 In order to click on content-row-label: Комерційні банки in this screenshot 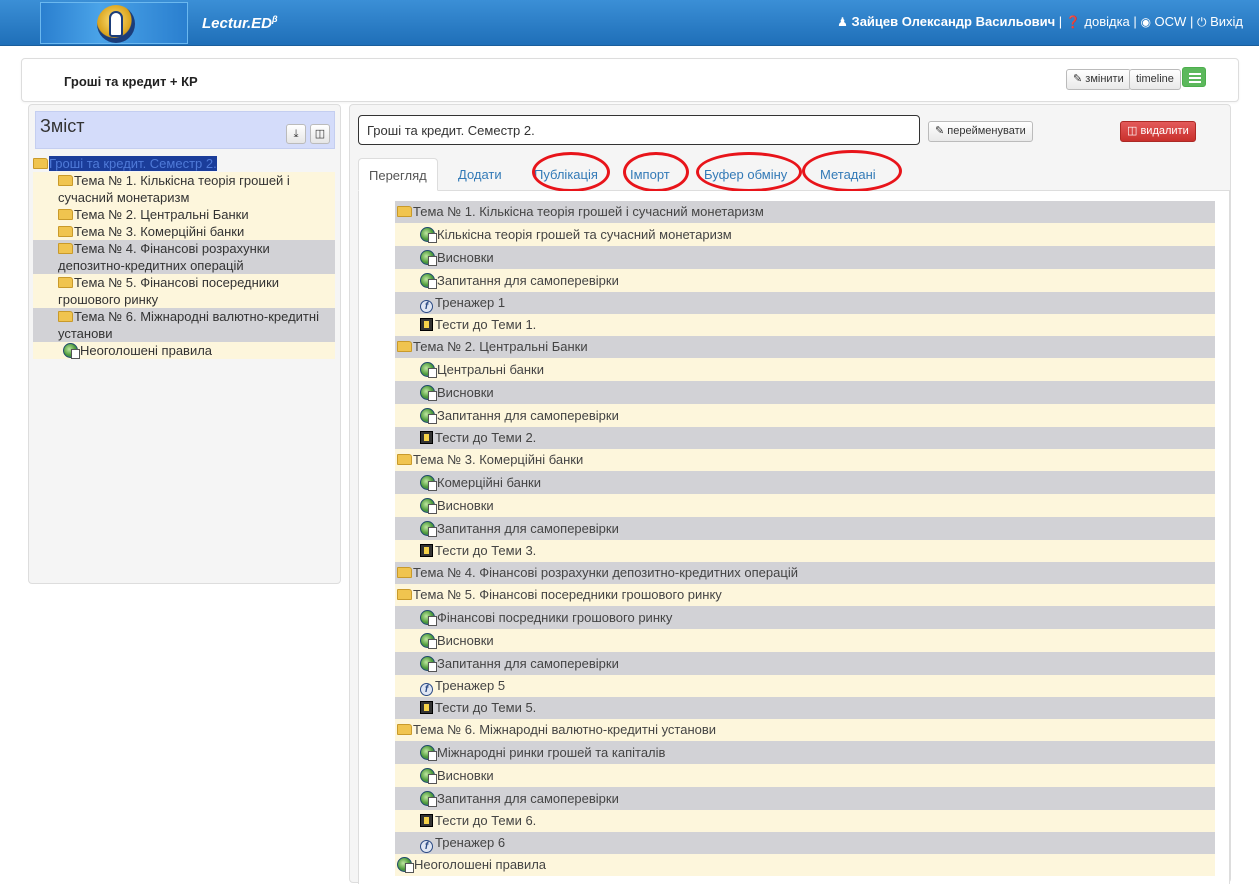, I will do `click(489, 482)`.